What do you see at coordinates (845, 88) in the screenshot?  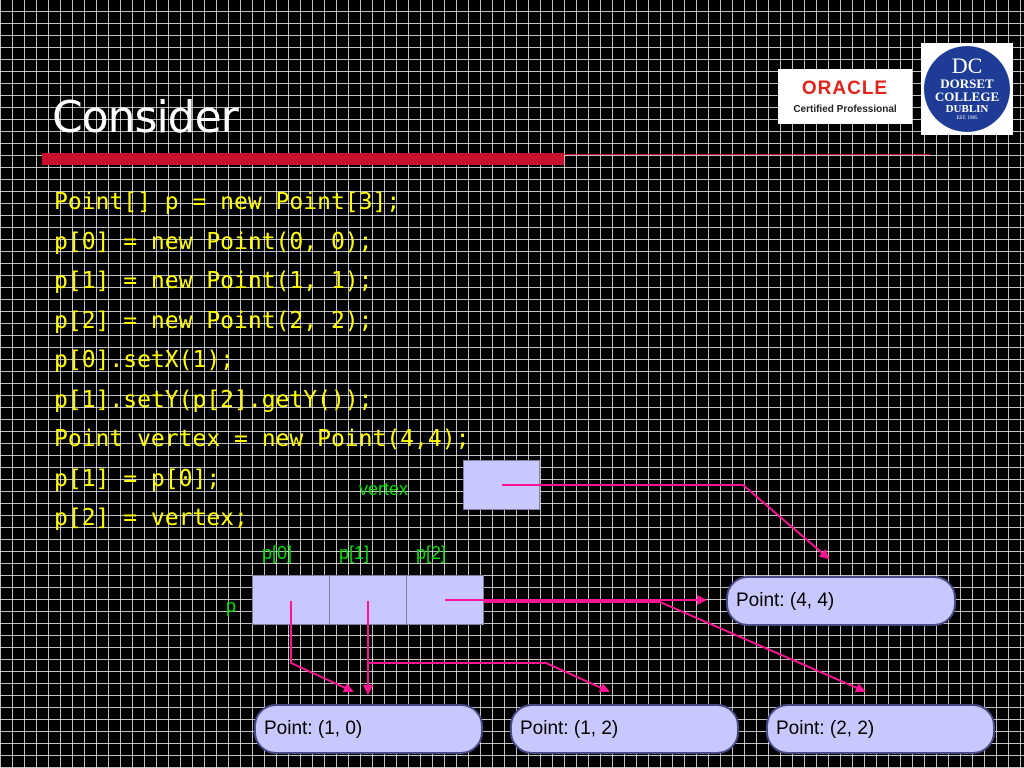 I see `oracle-brand-text: ORACLE` at bounding box center [845, 88].